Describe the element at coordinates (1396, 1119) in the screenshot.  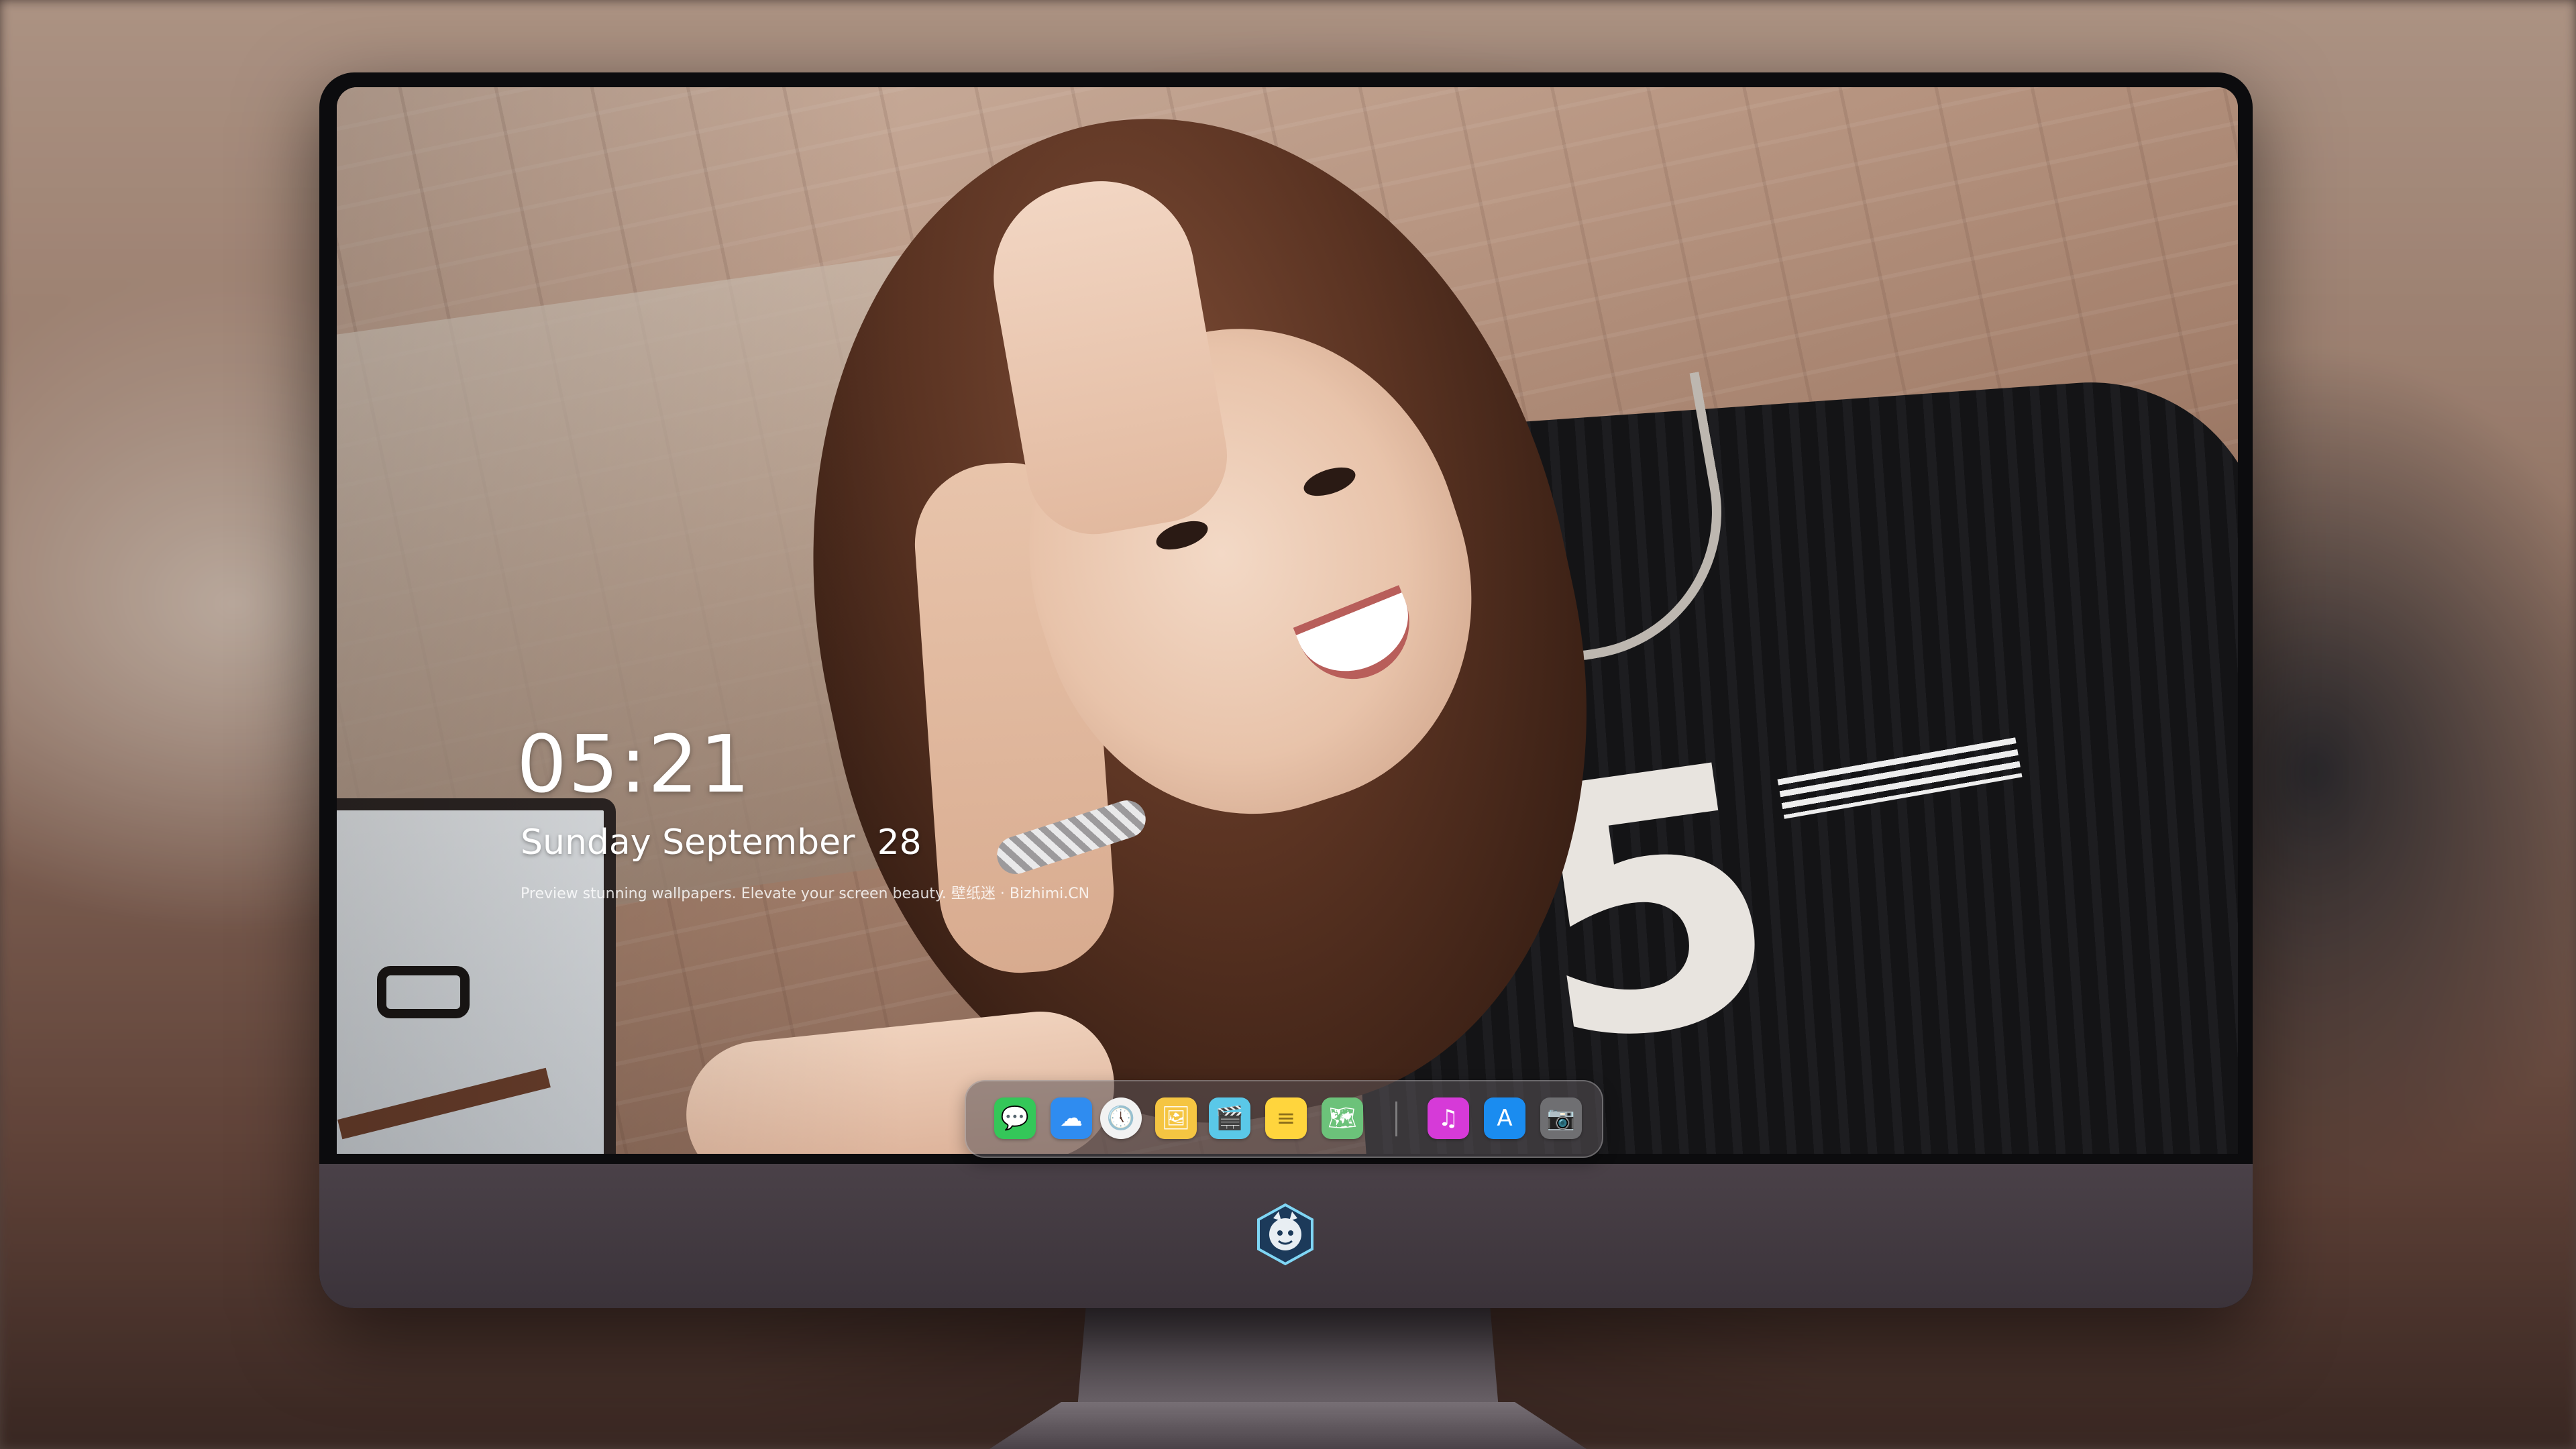
I see `dock-separator` at that location.